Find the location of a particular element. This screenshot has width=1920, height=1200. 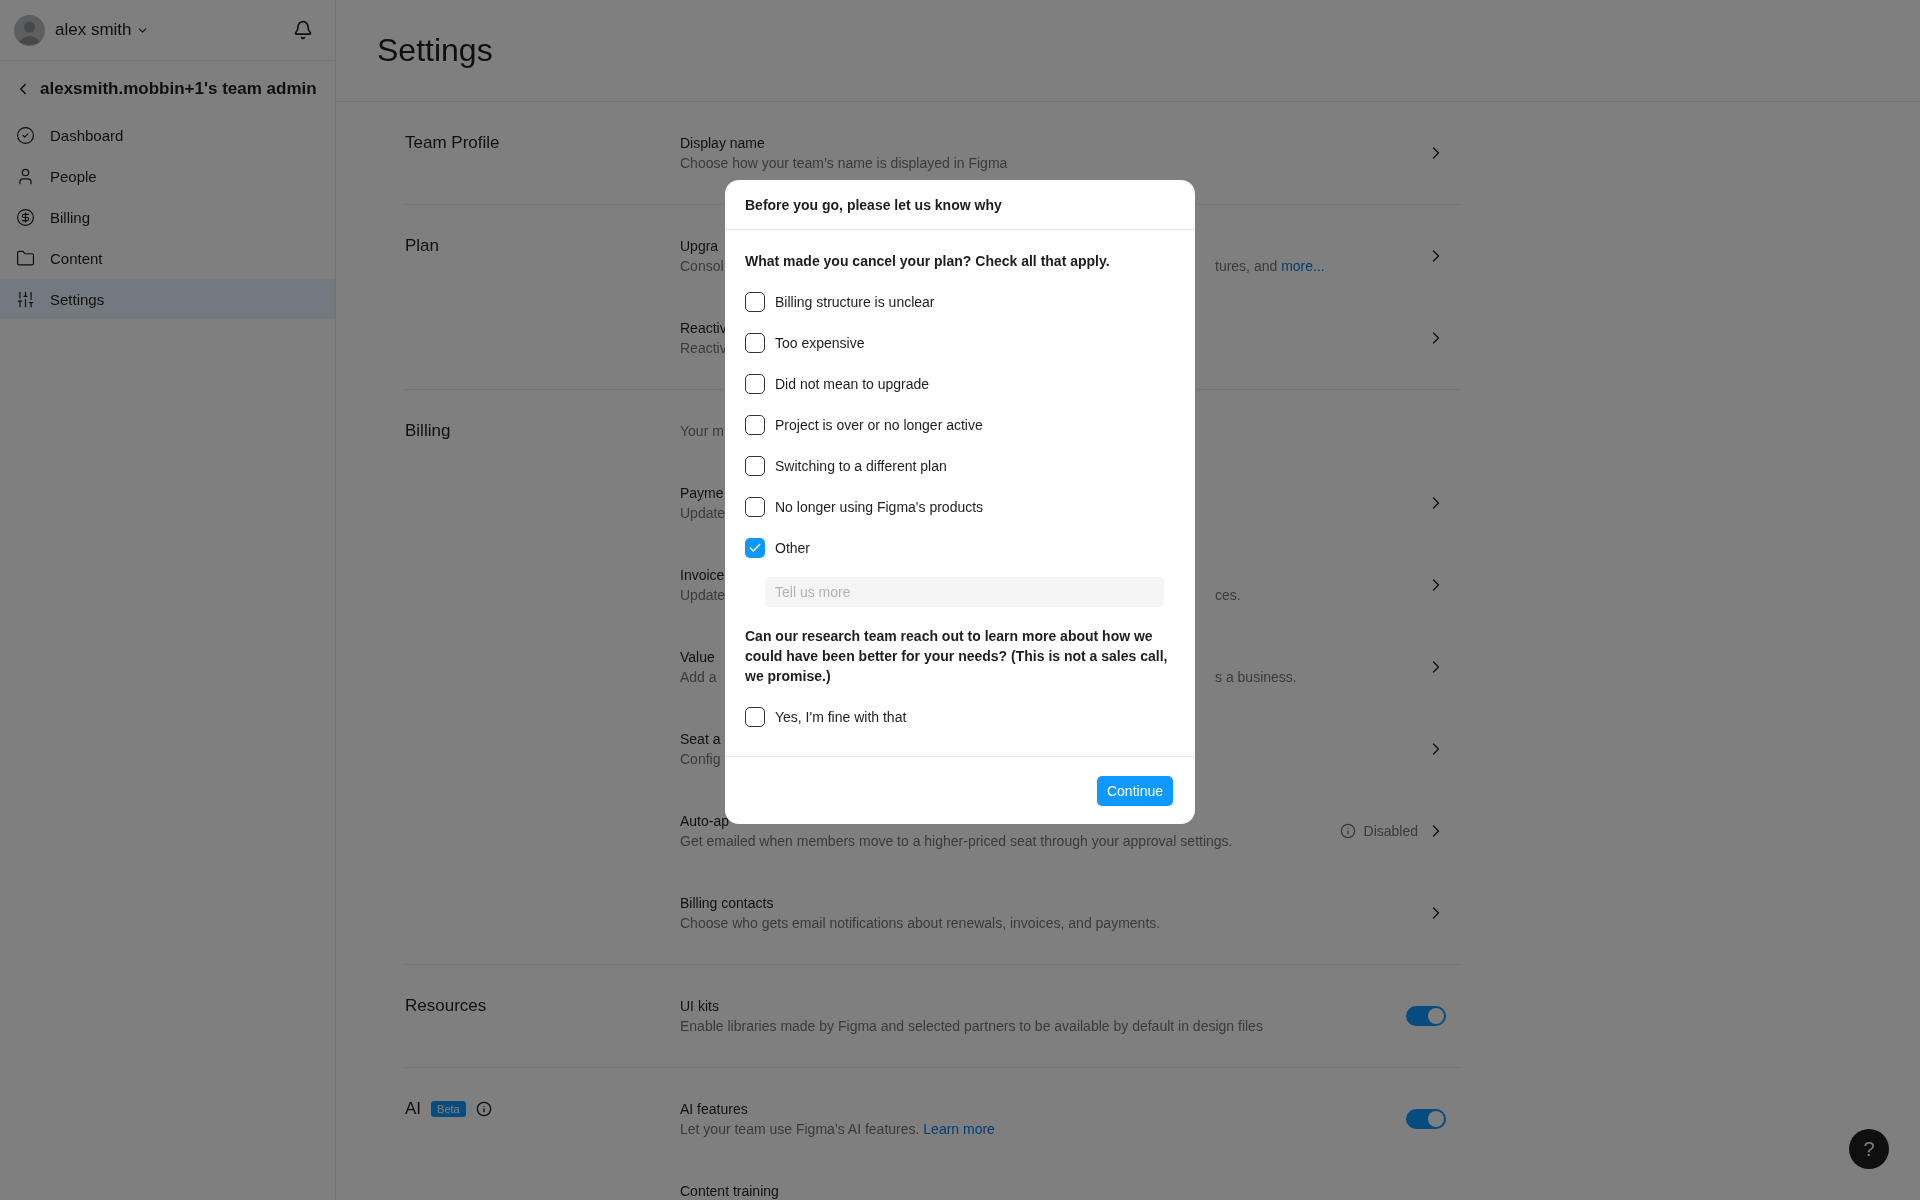

continue-button: Continue is located at coordinates (1134, 791).